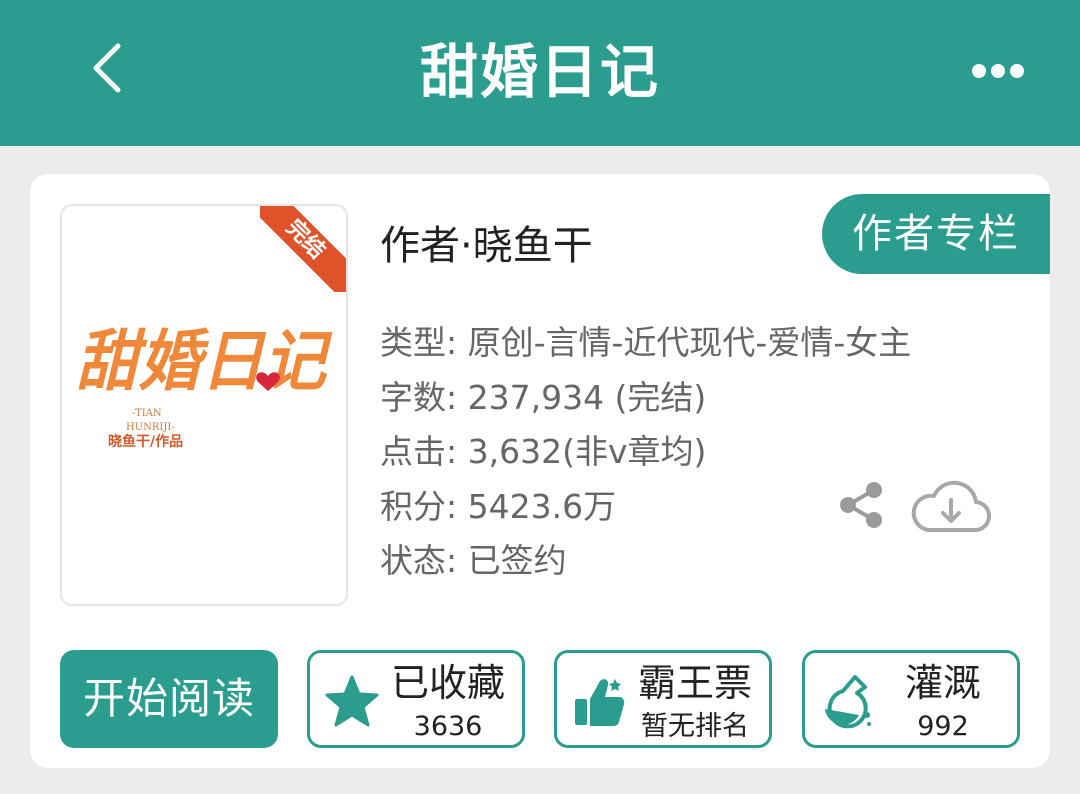 This screenshot has height=794, width=1080. Describe the element at coordinates (979, 71) in the screenshot. I see `more-dots-icon` at that location.